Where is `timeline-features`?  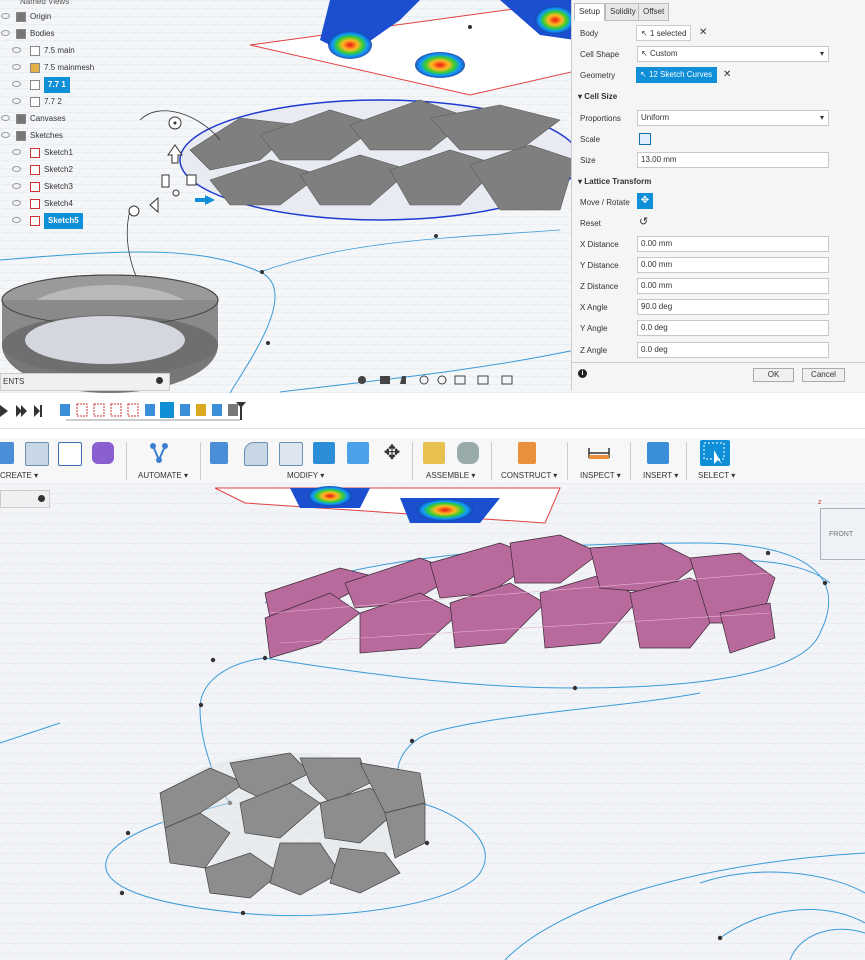 timeline-features is located at coordinates (149, 410).